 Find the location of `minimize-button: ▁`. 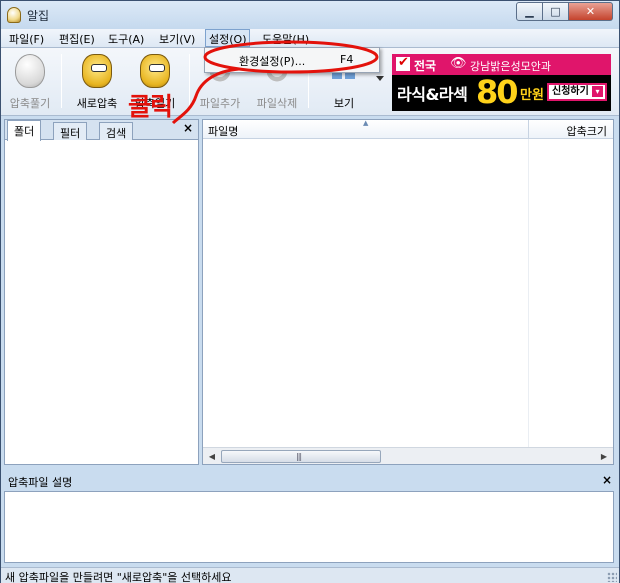

minimize-button: ▁ is located at coordinates (529, 11).